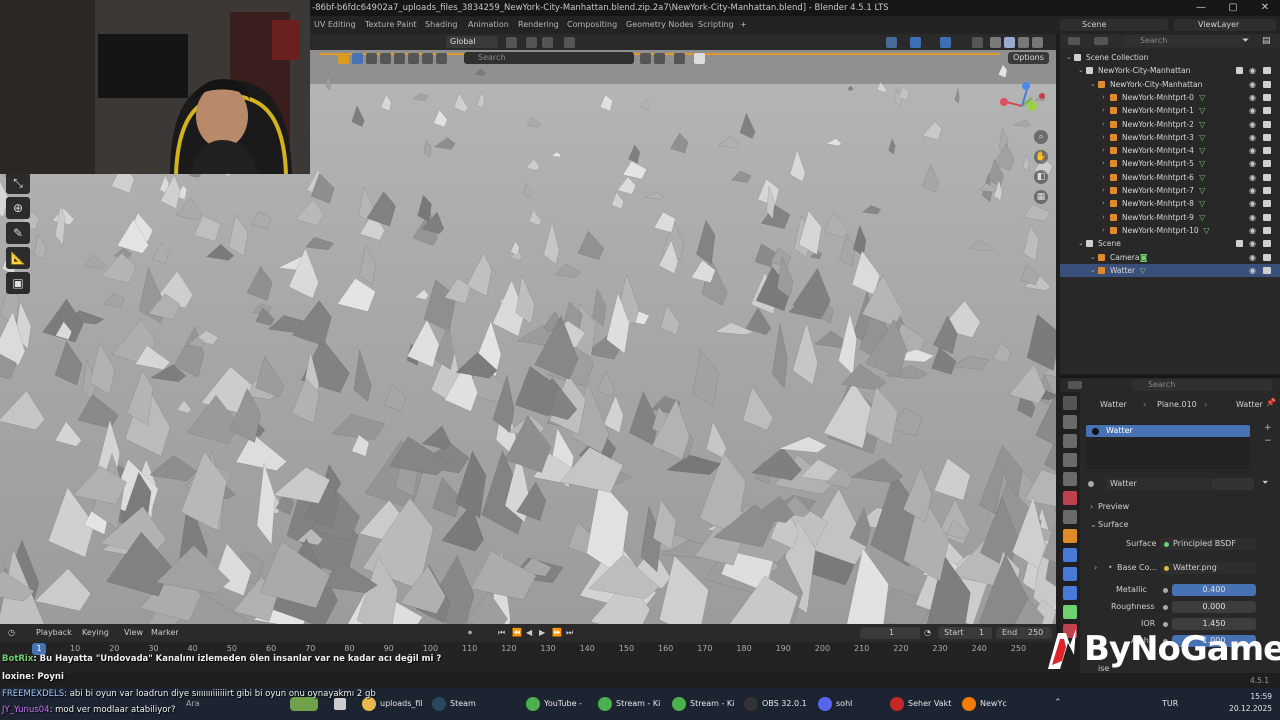  Describe the element at coordinates (1184, 41) in the screenshot. I see `outliner-search-input: Search` at that location.